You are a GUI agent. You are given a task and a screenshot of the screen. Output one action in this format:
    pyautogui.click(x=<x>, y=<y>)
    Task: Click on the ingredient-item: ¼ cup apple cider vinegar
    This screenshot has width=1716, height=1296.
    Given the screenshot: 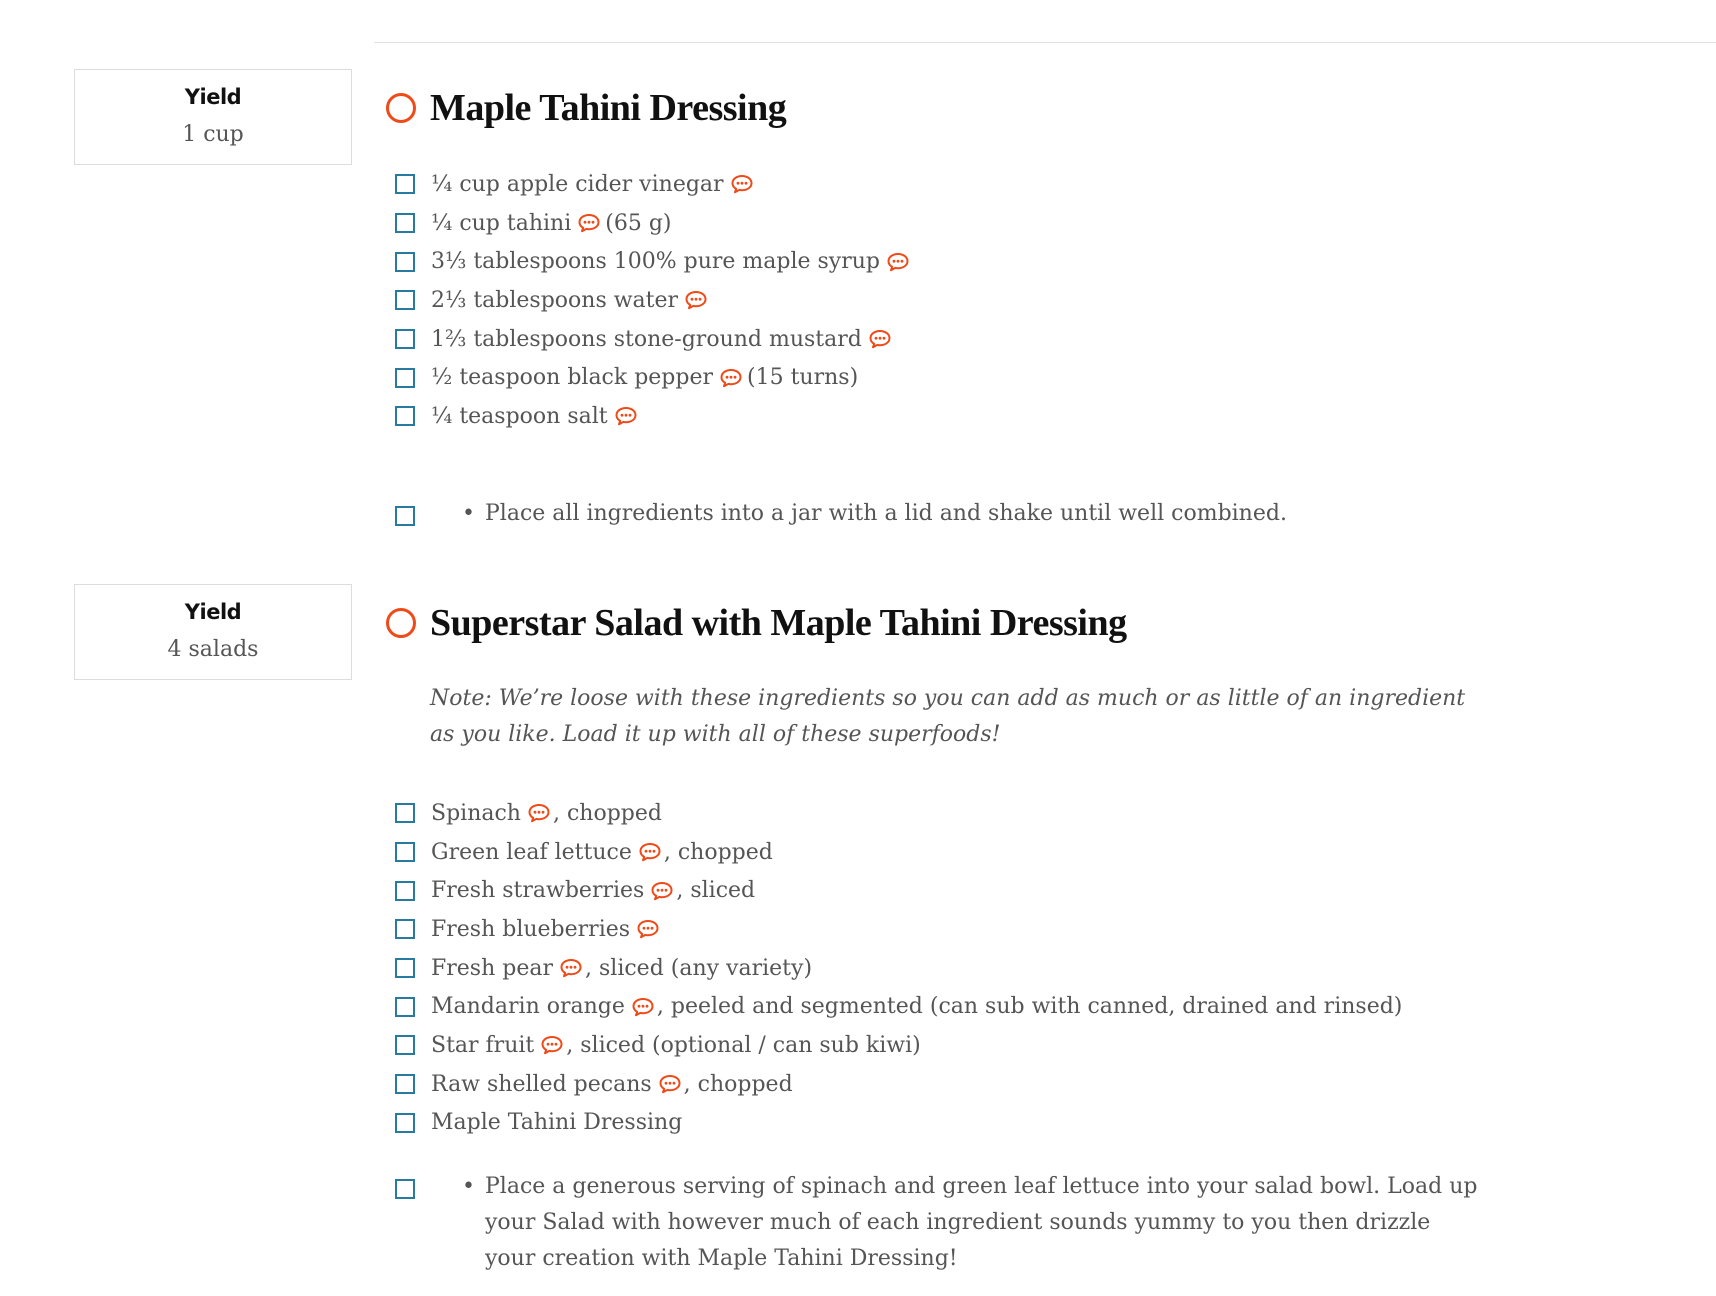 What is the action you would take?
    pyautogui.click(x=653, y=184)
    